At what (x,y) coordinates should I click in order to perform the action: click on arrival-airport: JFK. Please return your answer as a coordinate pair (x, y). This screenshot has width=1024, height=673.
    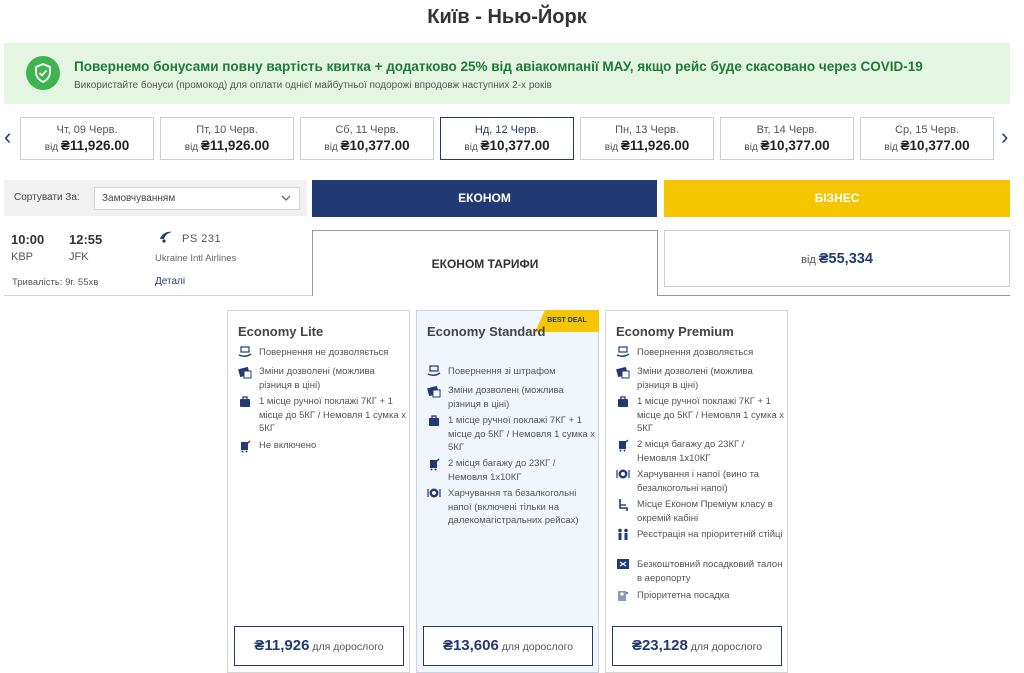
    Looking at the image, I should click on (79, 257).